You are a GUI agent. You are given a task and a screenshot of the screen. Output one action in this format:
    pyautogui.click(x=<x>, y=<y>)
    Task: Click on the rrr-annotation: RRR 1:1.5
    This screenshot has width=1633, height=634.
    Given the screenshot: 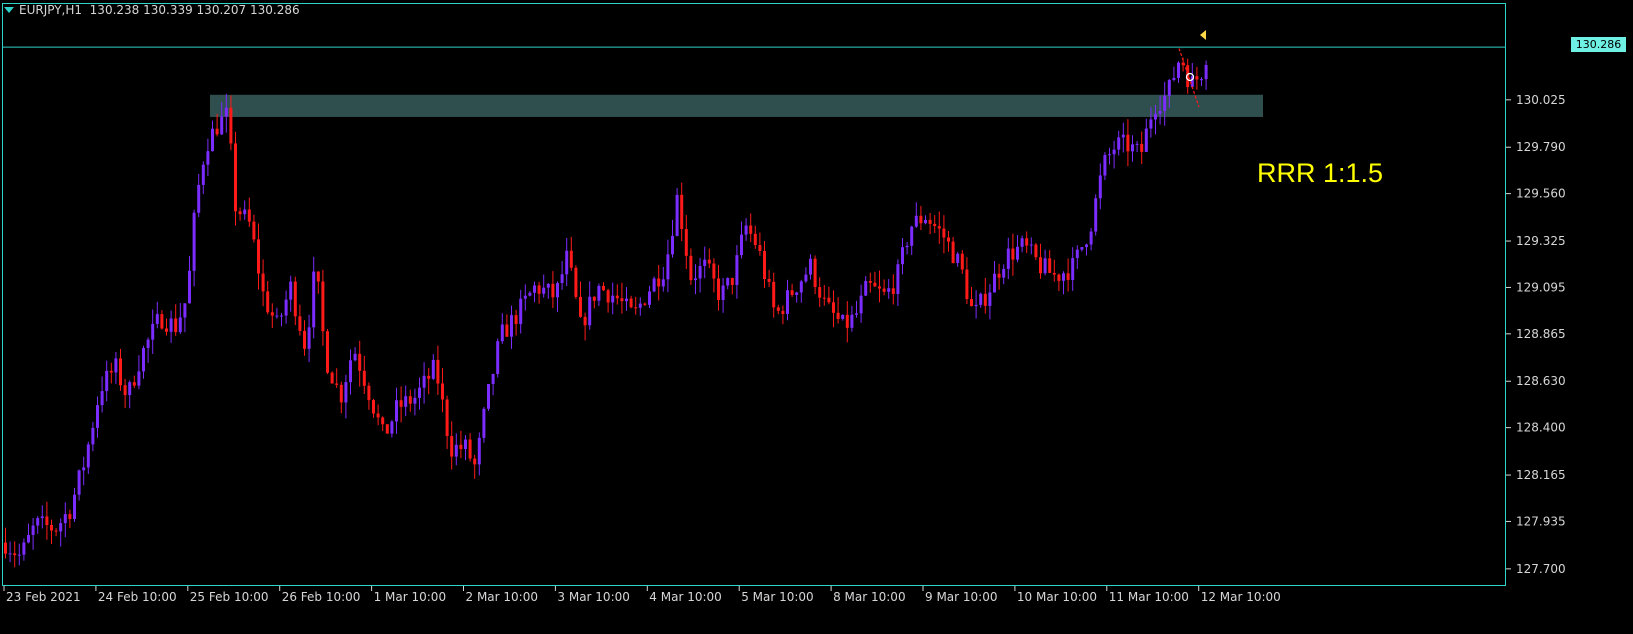 What is the action you would take?
    pyautogui.click(x=1320, y=173)
    